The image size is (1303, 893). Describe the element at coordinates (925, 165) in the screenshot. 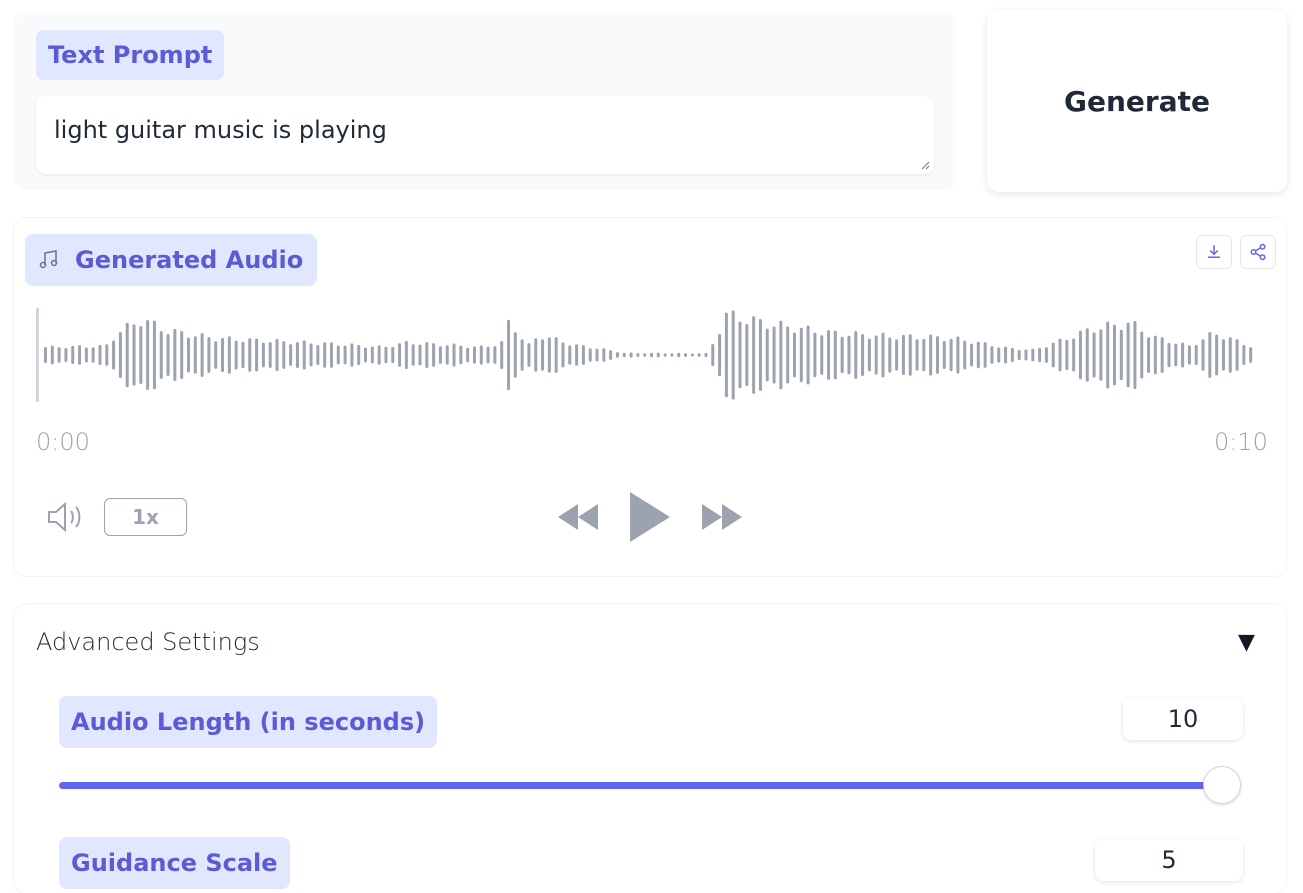

I see `resize-grip-icon` at that location.